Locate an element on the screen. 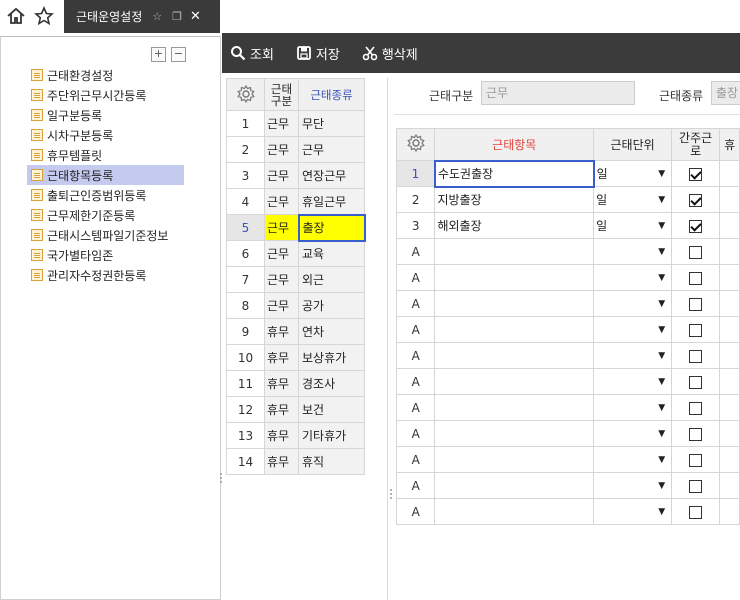  table-row: 2 근무 근무 is located at coordinates (295, 149).